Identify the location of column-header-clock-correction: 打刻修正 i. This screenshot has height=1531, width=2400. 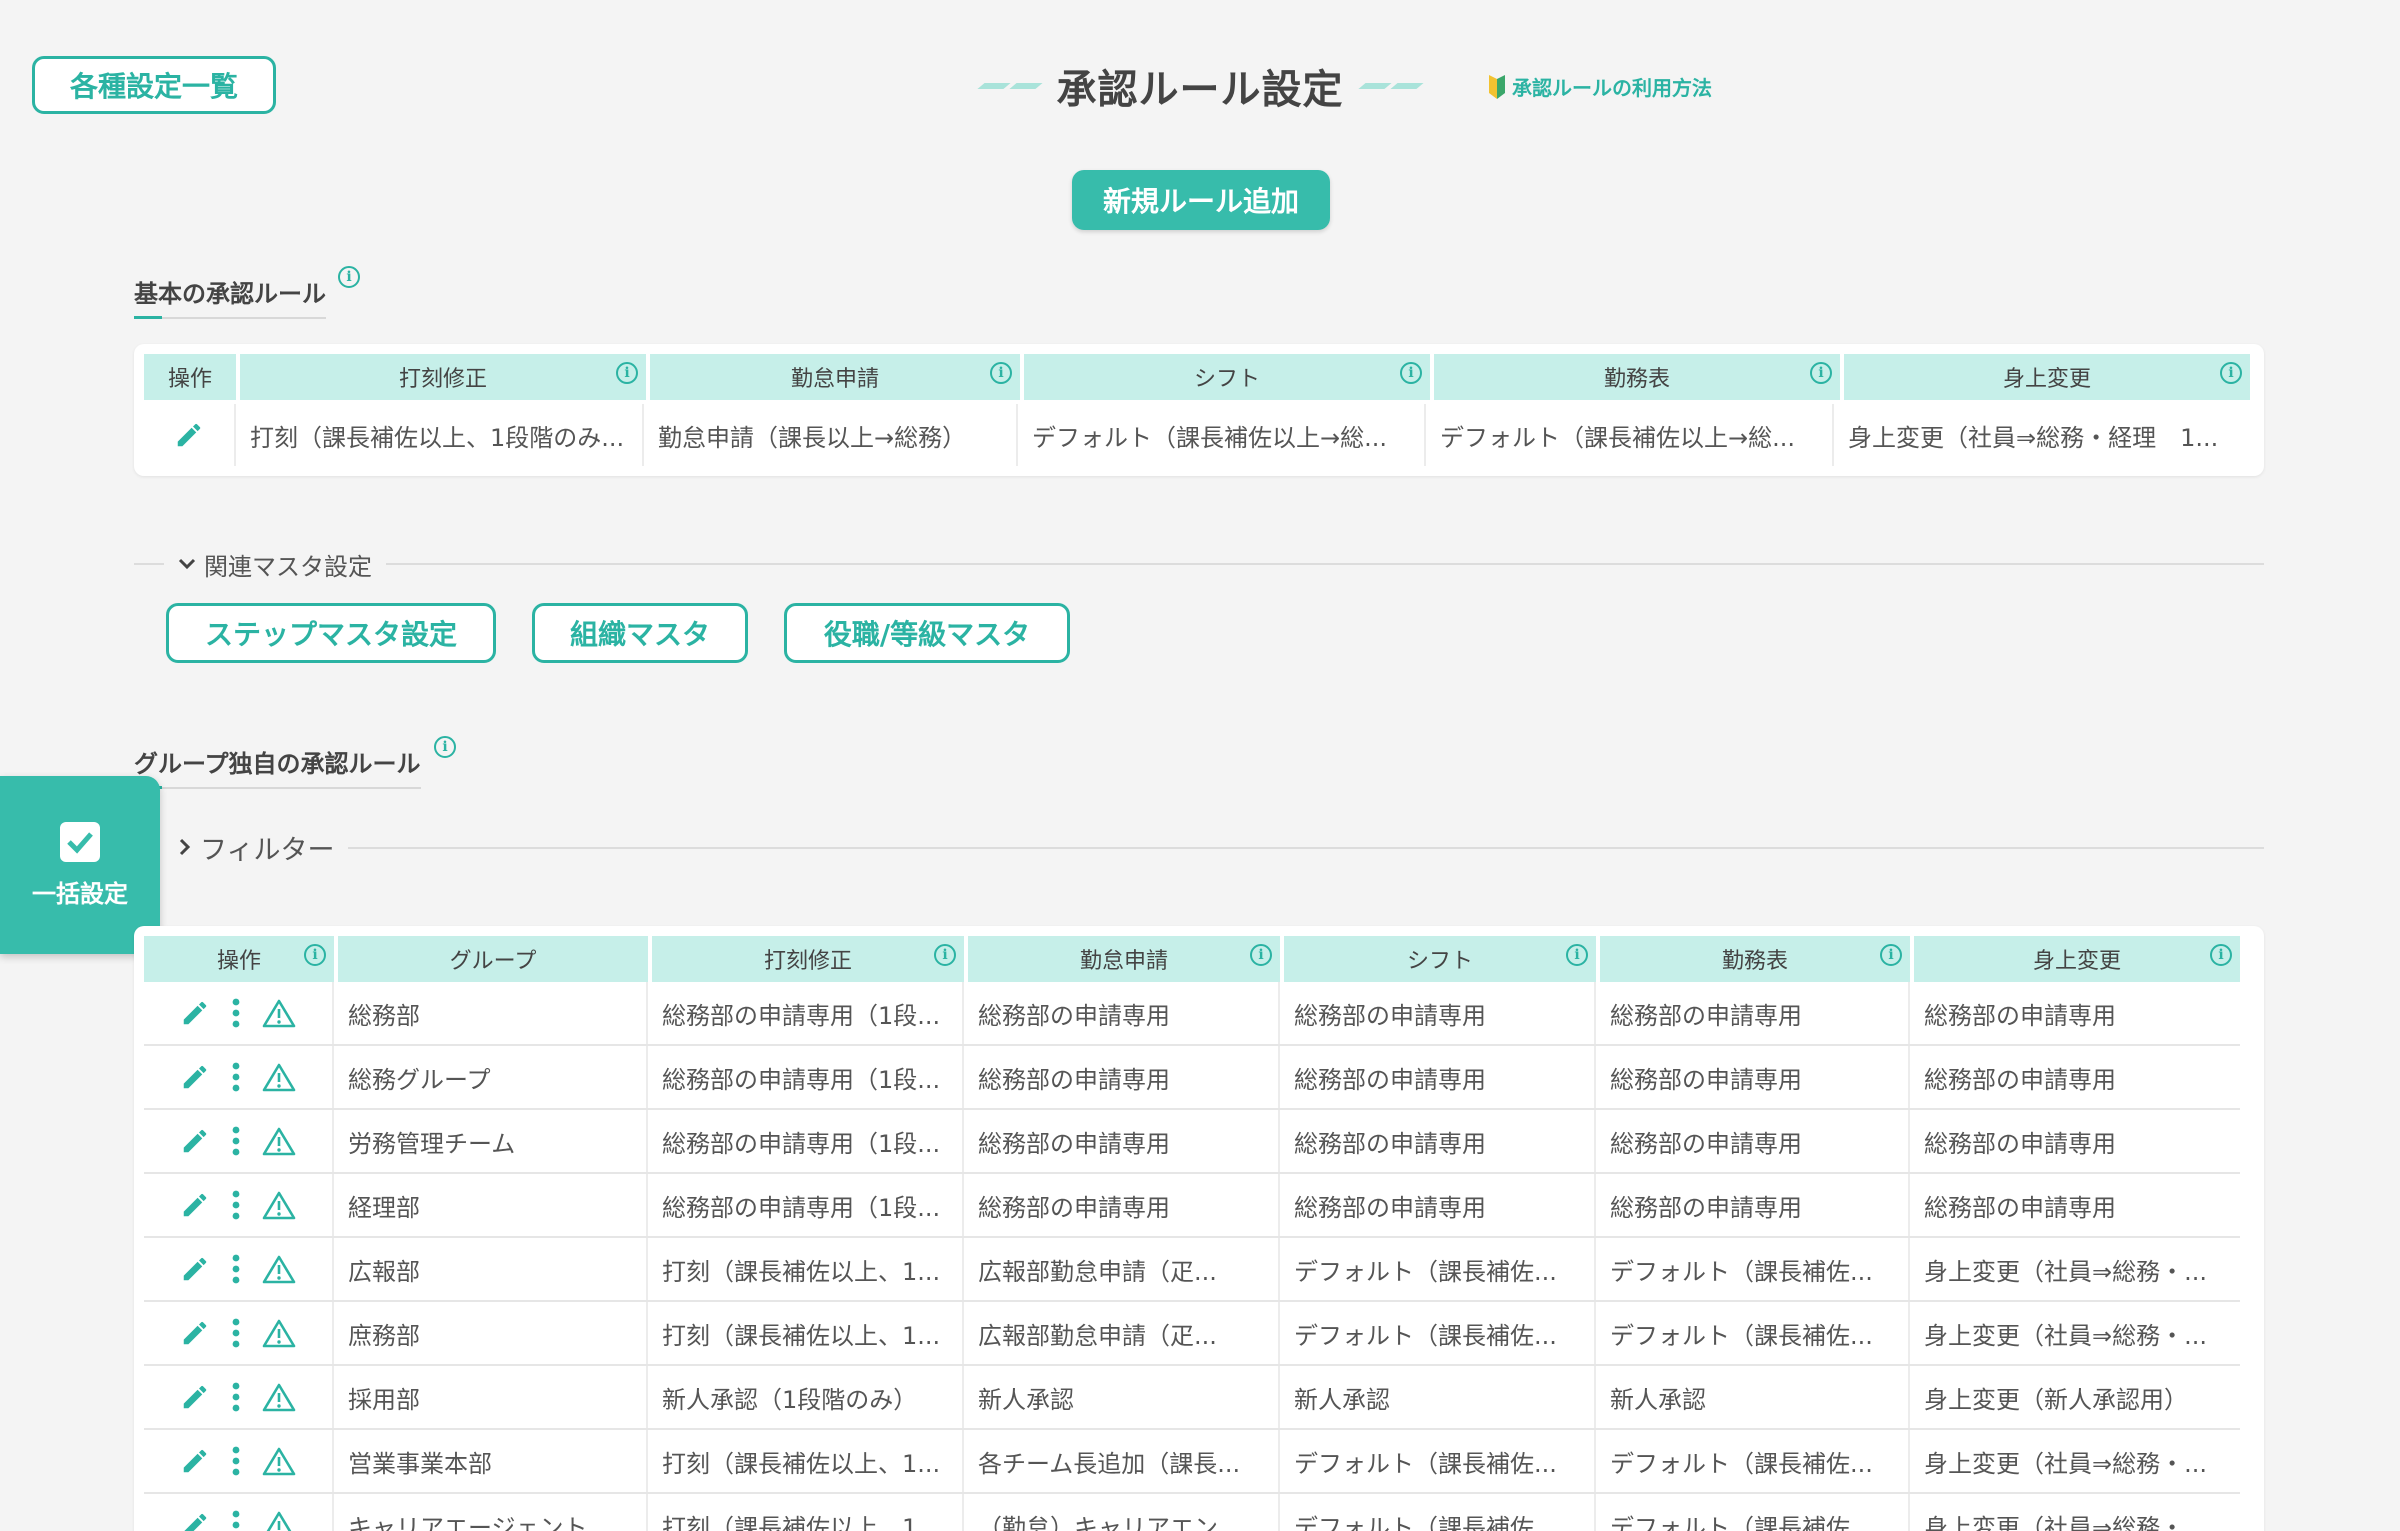
(443, 377).